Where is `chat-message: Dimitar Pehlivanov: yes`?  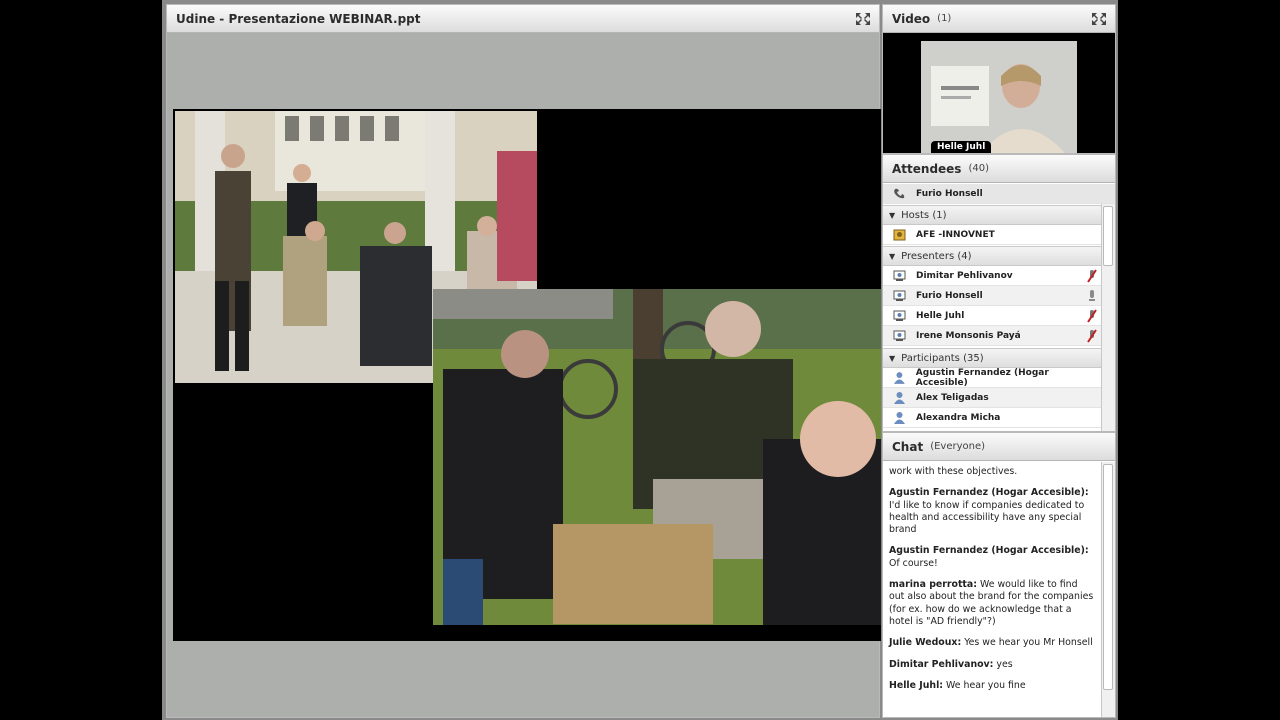
chat-message: Dimitar Pehlivanov: yes is located at coordinates (992, 665).